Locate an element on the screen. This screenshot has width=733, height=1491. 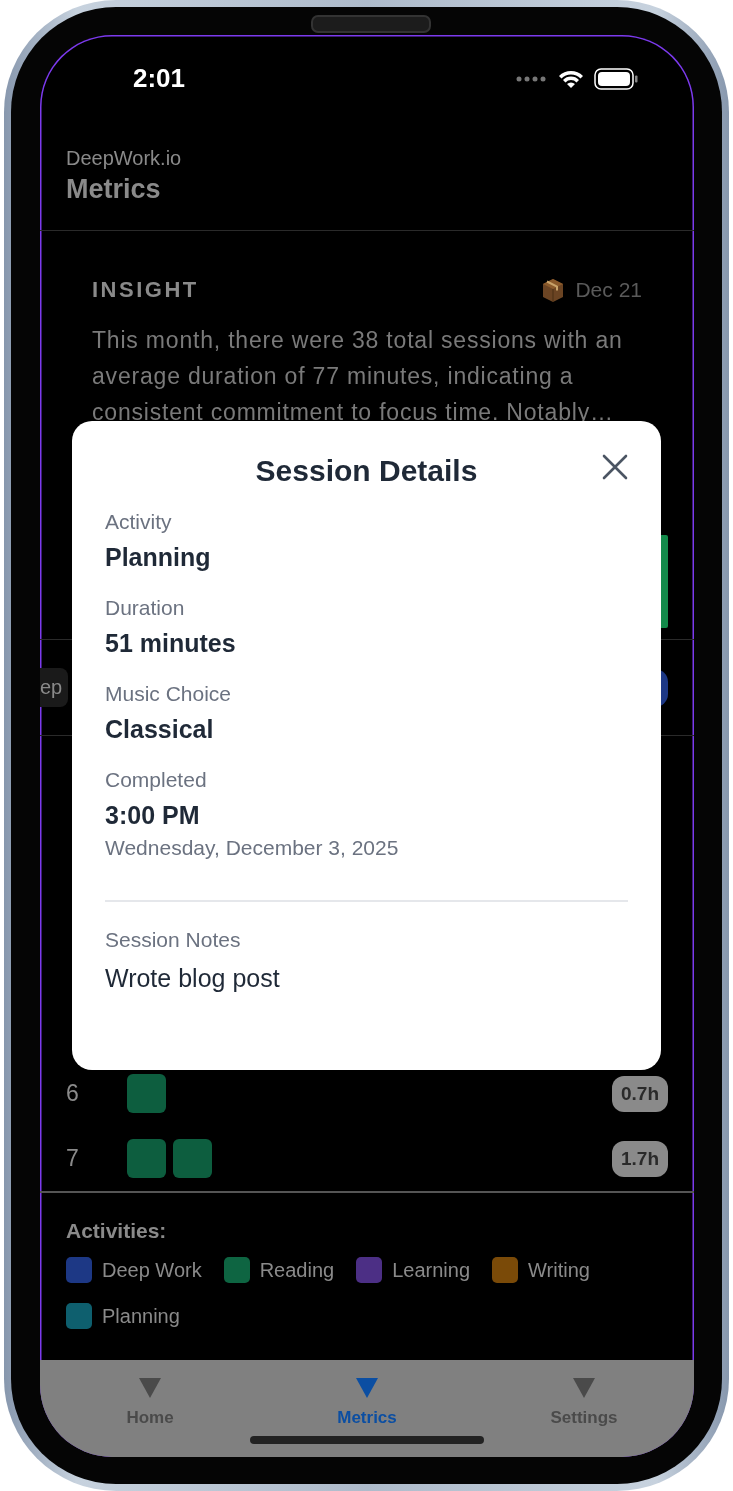
legend-label: Learning is located at coordinates (431, 1270).